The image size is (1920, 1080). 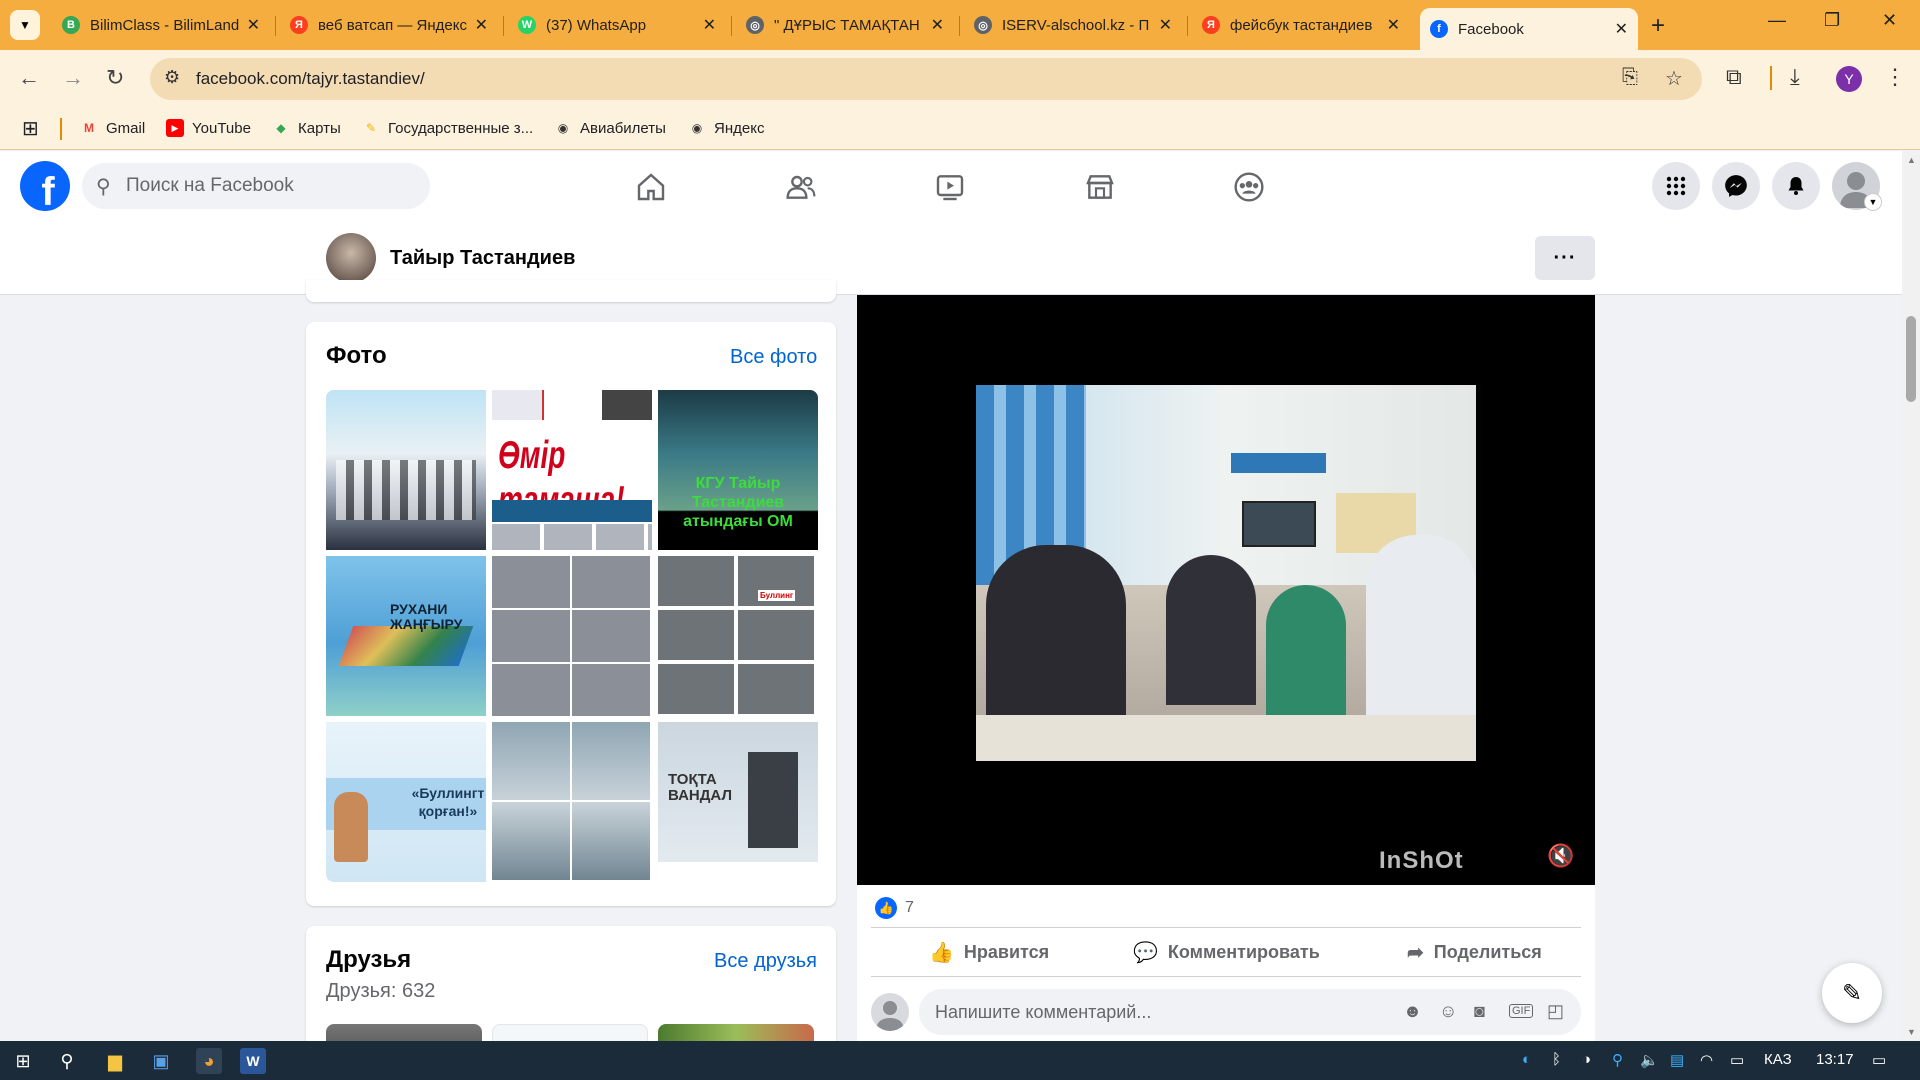 What do you see at coordinates (1911, 160) in the screenshot?
I see `scroll-up-icon: ▲` at bounding box center [1911, 160].